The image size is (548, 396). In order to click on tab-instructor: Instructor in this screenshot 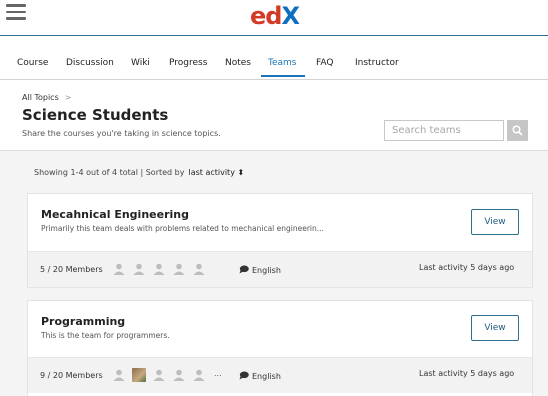, I will do `click(377, 63)`.